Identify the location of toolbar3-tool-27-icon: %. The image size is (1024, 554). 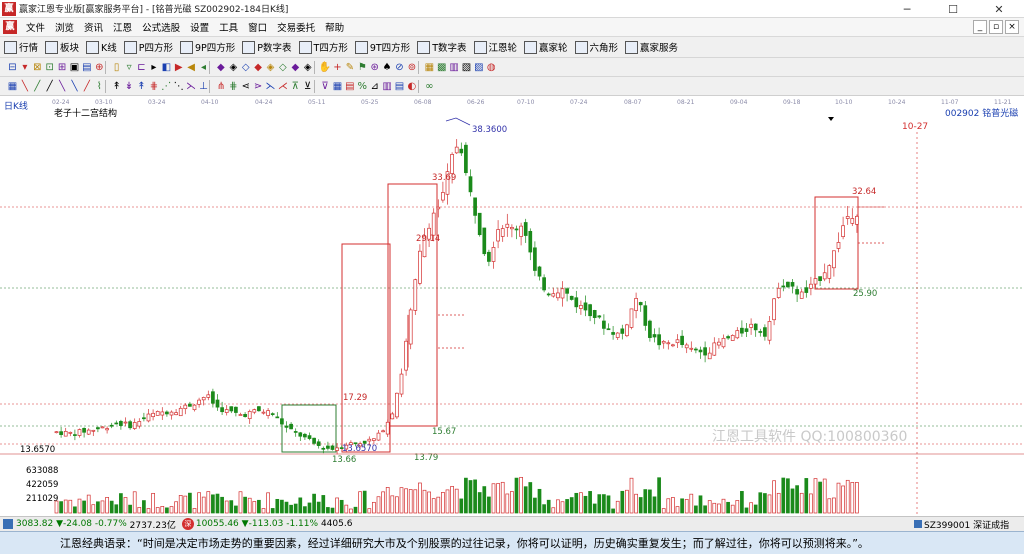
(362, 86).